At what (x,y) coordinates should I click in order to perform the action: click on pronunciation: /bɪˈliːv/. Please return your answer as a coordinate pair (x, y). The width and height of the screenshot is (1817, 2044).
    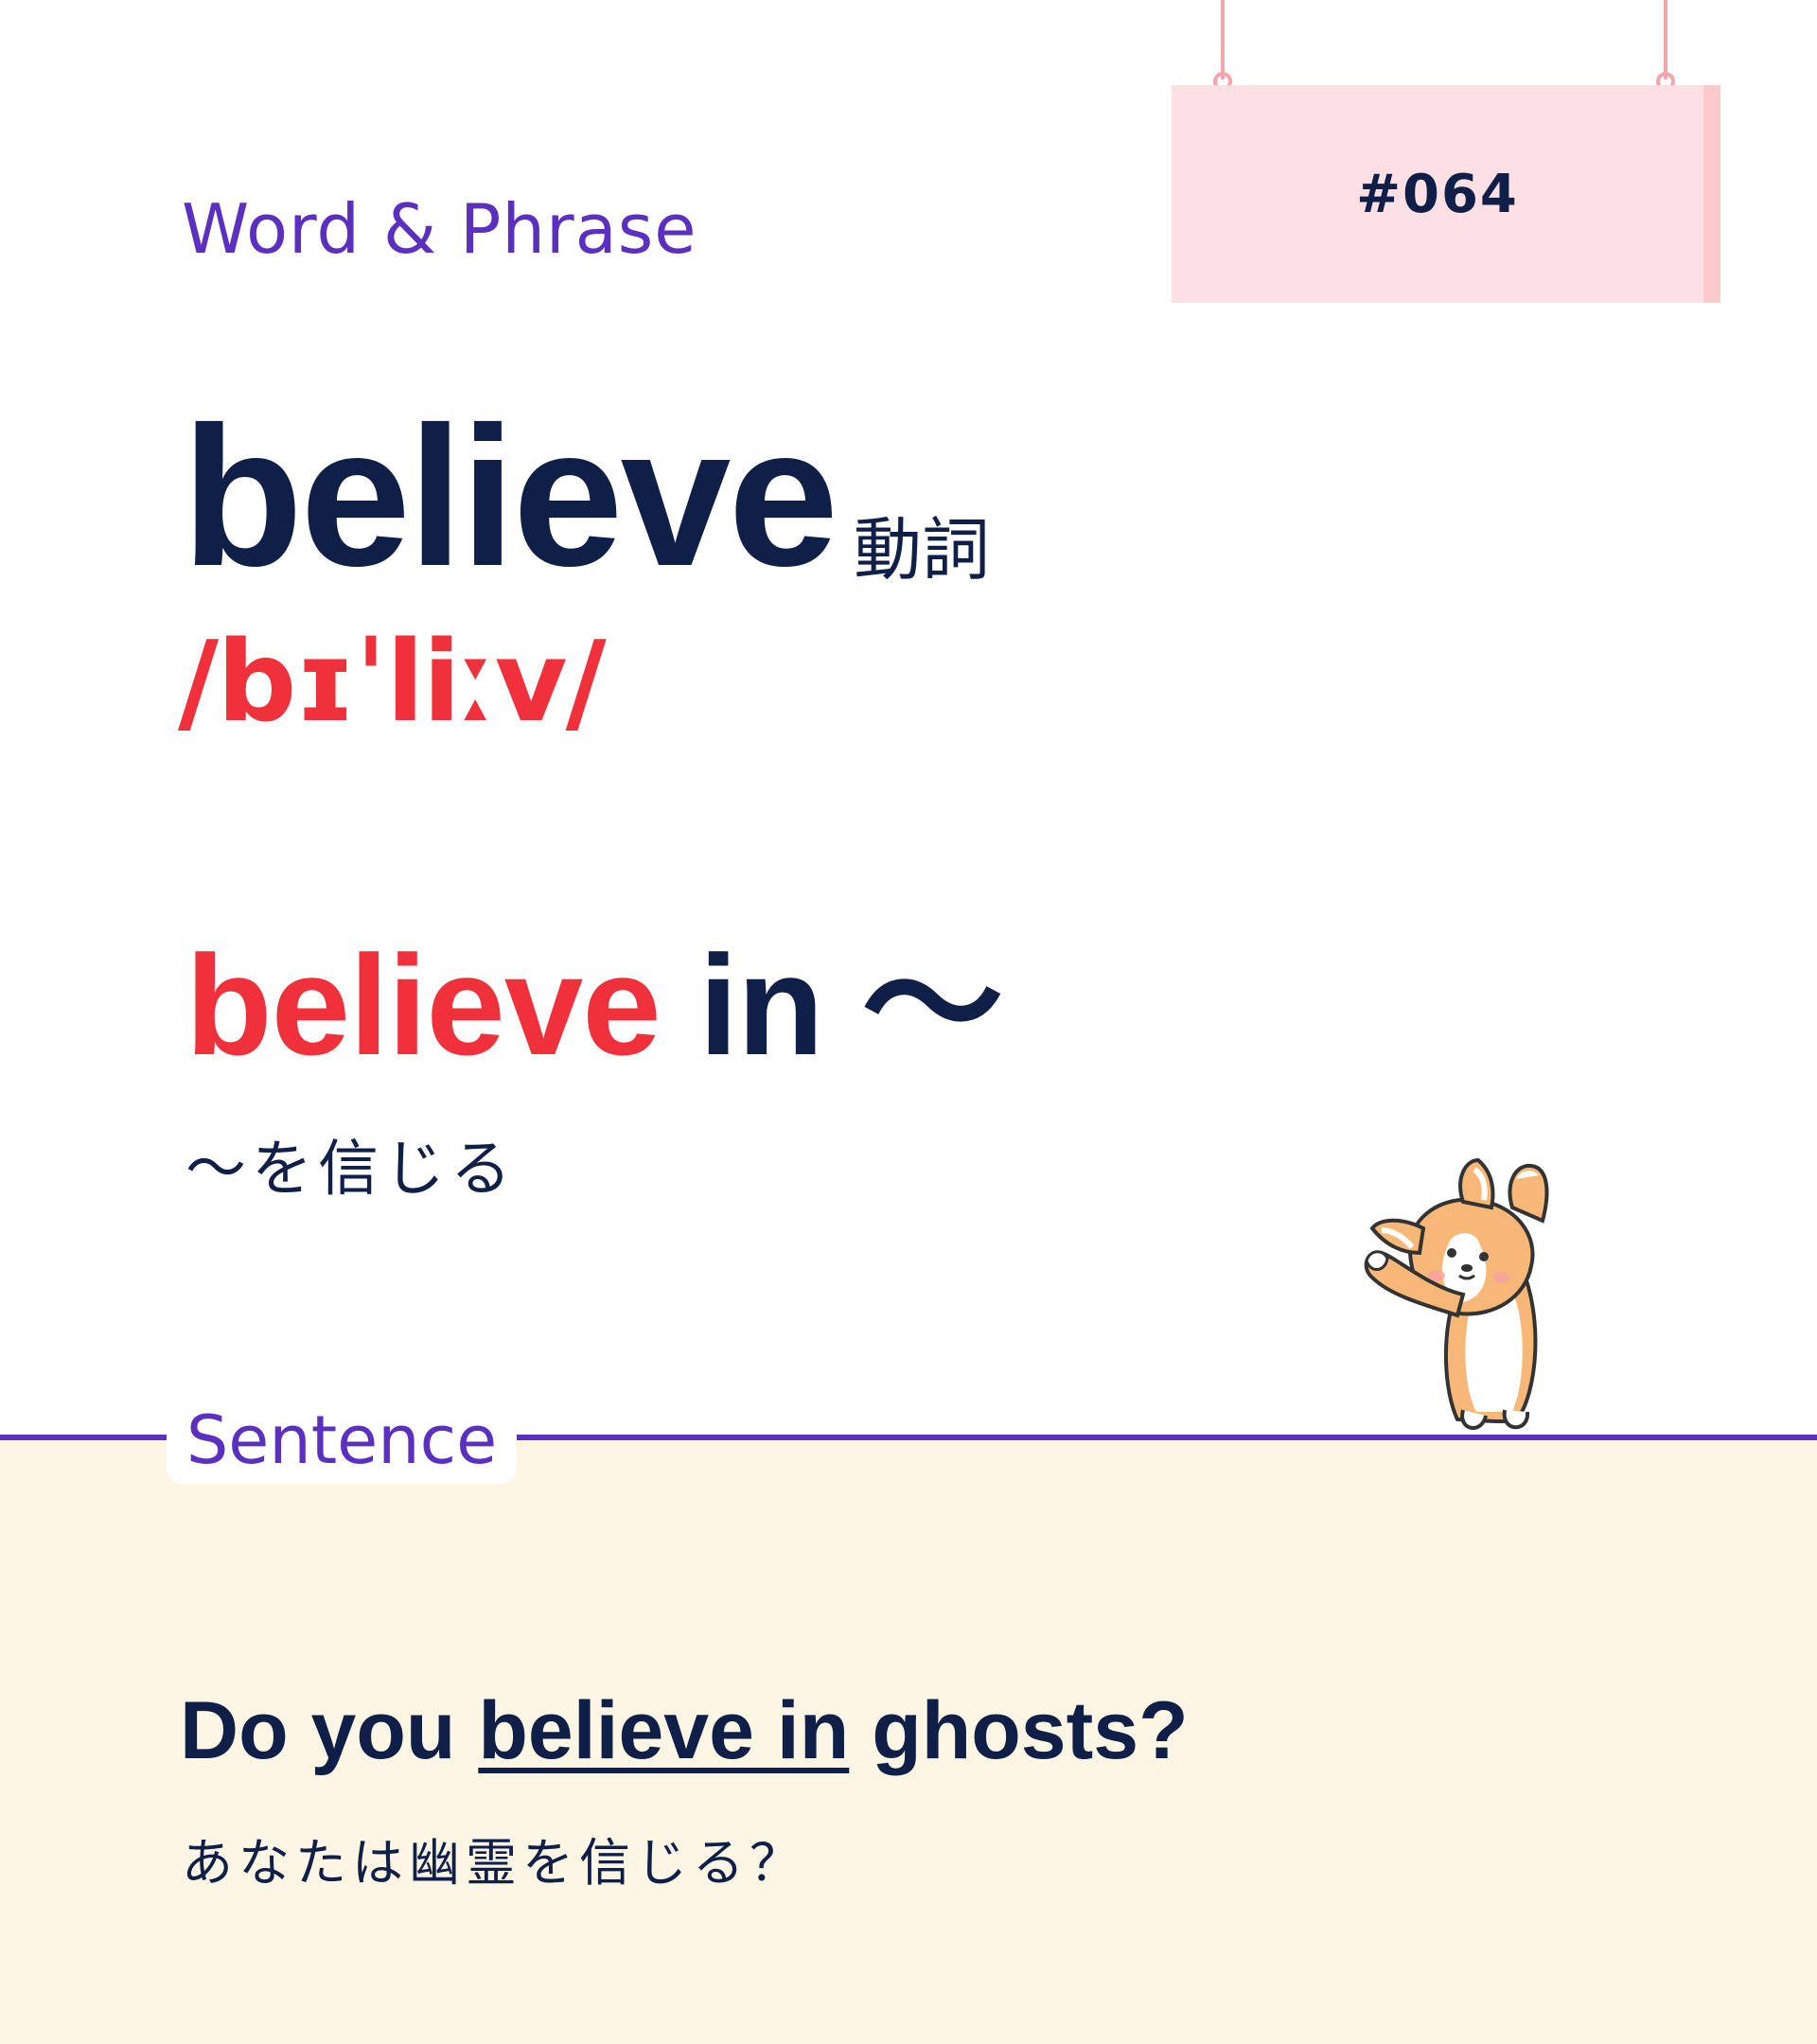
    Looking at the image, I should click on (393, 681).